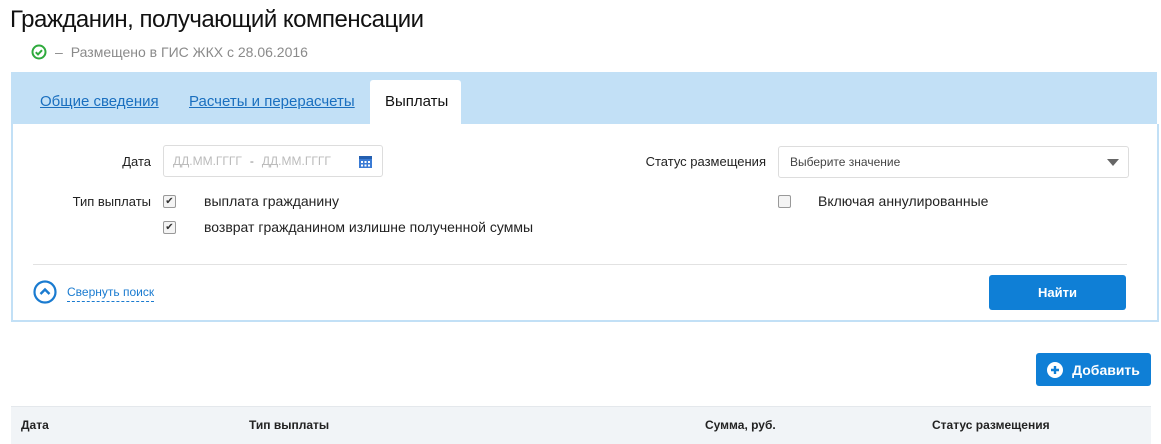 The image size is (1161, 444). I want to click on column-header-amount: Сумма, руб., so click(740, 425).